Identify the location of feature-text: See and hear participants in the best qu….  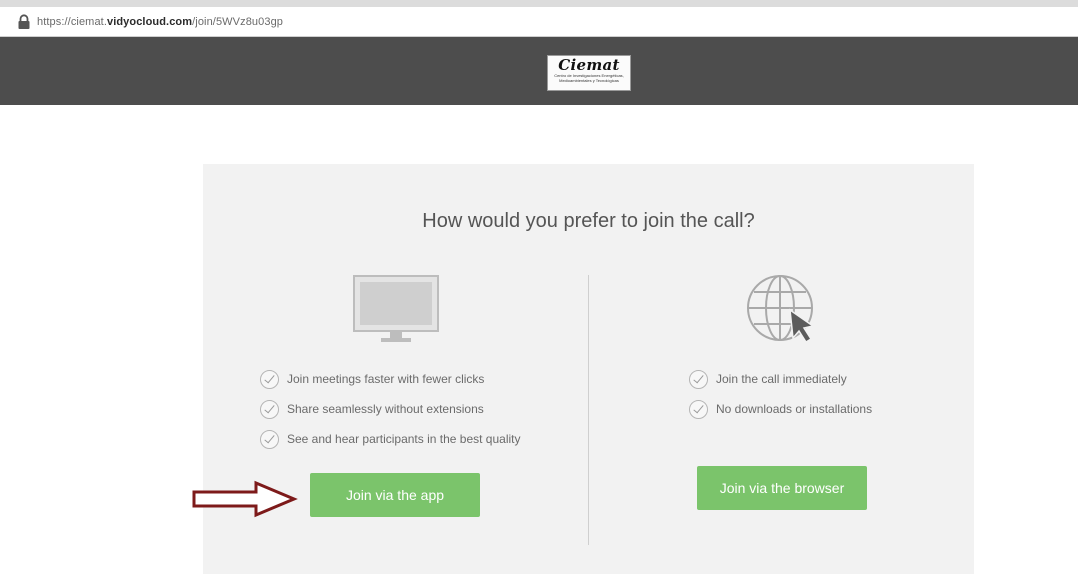
(404, 439).